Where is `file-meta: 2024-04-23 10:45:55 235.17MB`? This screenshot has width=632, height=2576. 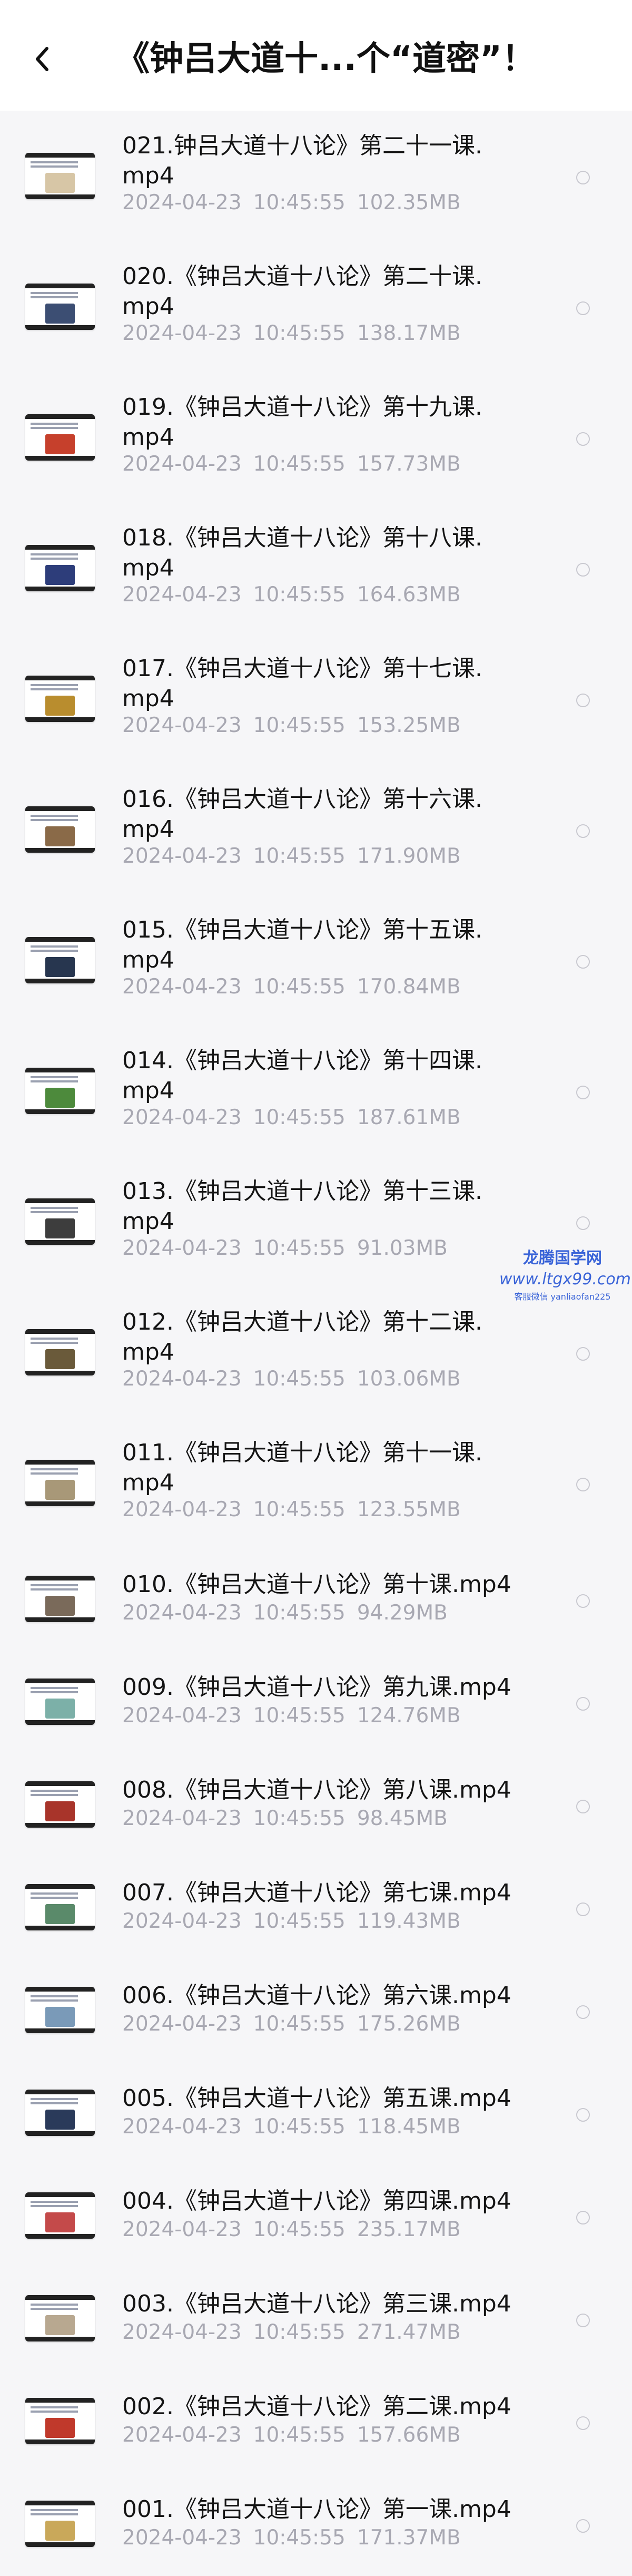
file-meta: 2024-04-23 10:45:55 235.17MB is located at coordinates (297, 2229).